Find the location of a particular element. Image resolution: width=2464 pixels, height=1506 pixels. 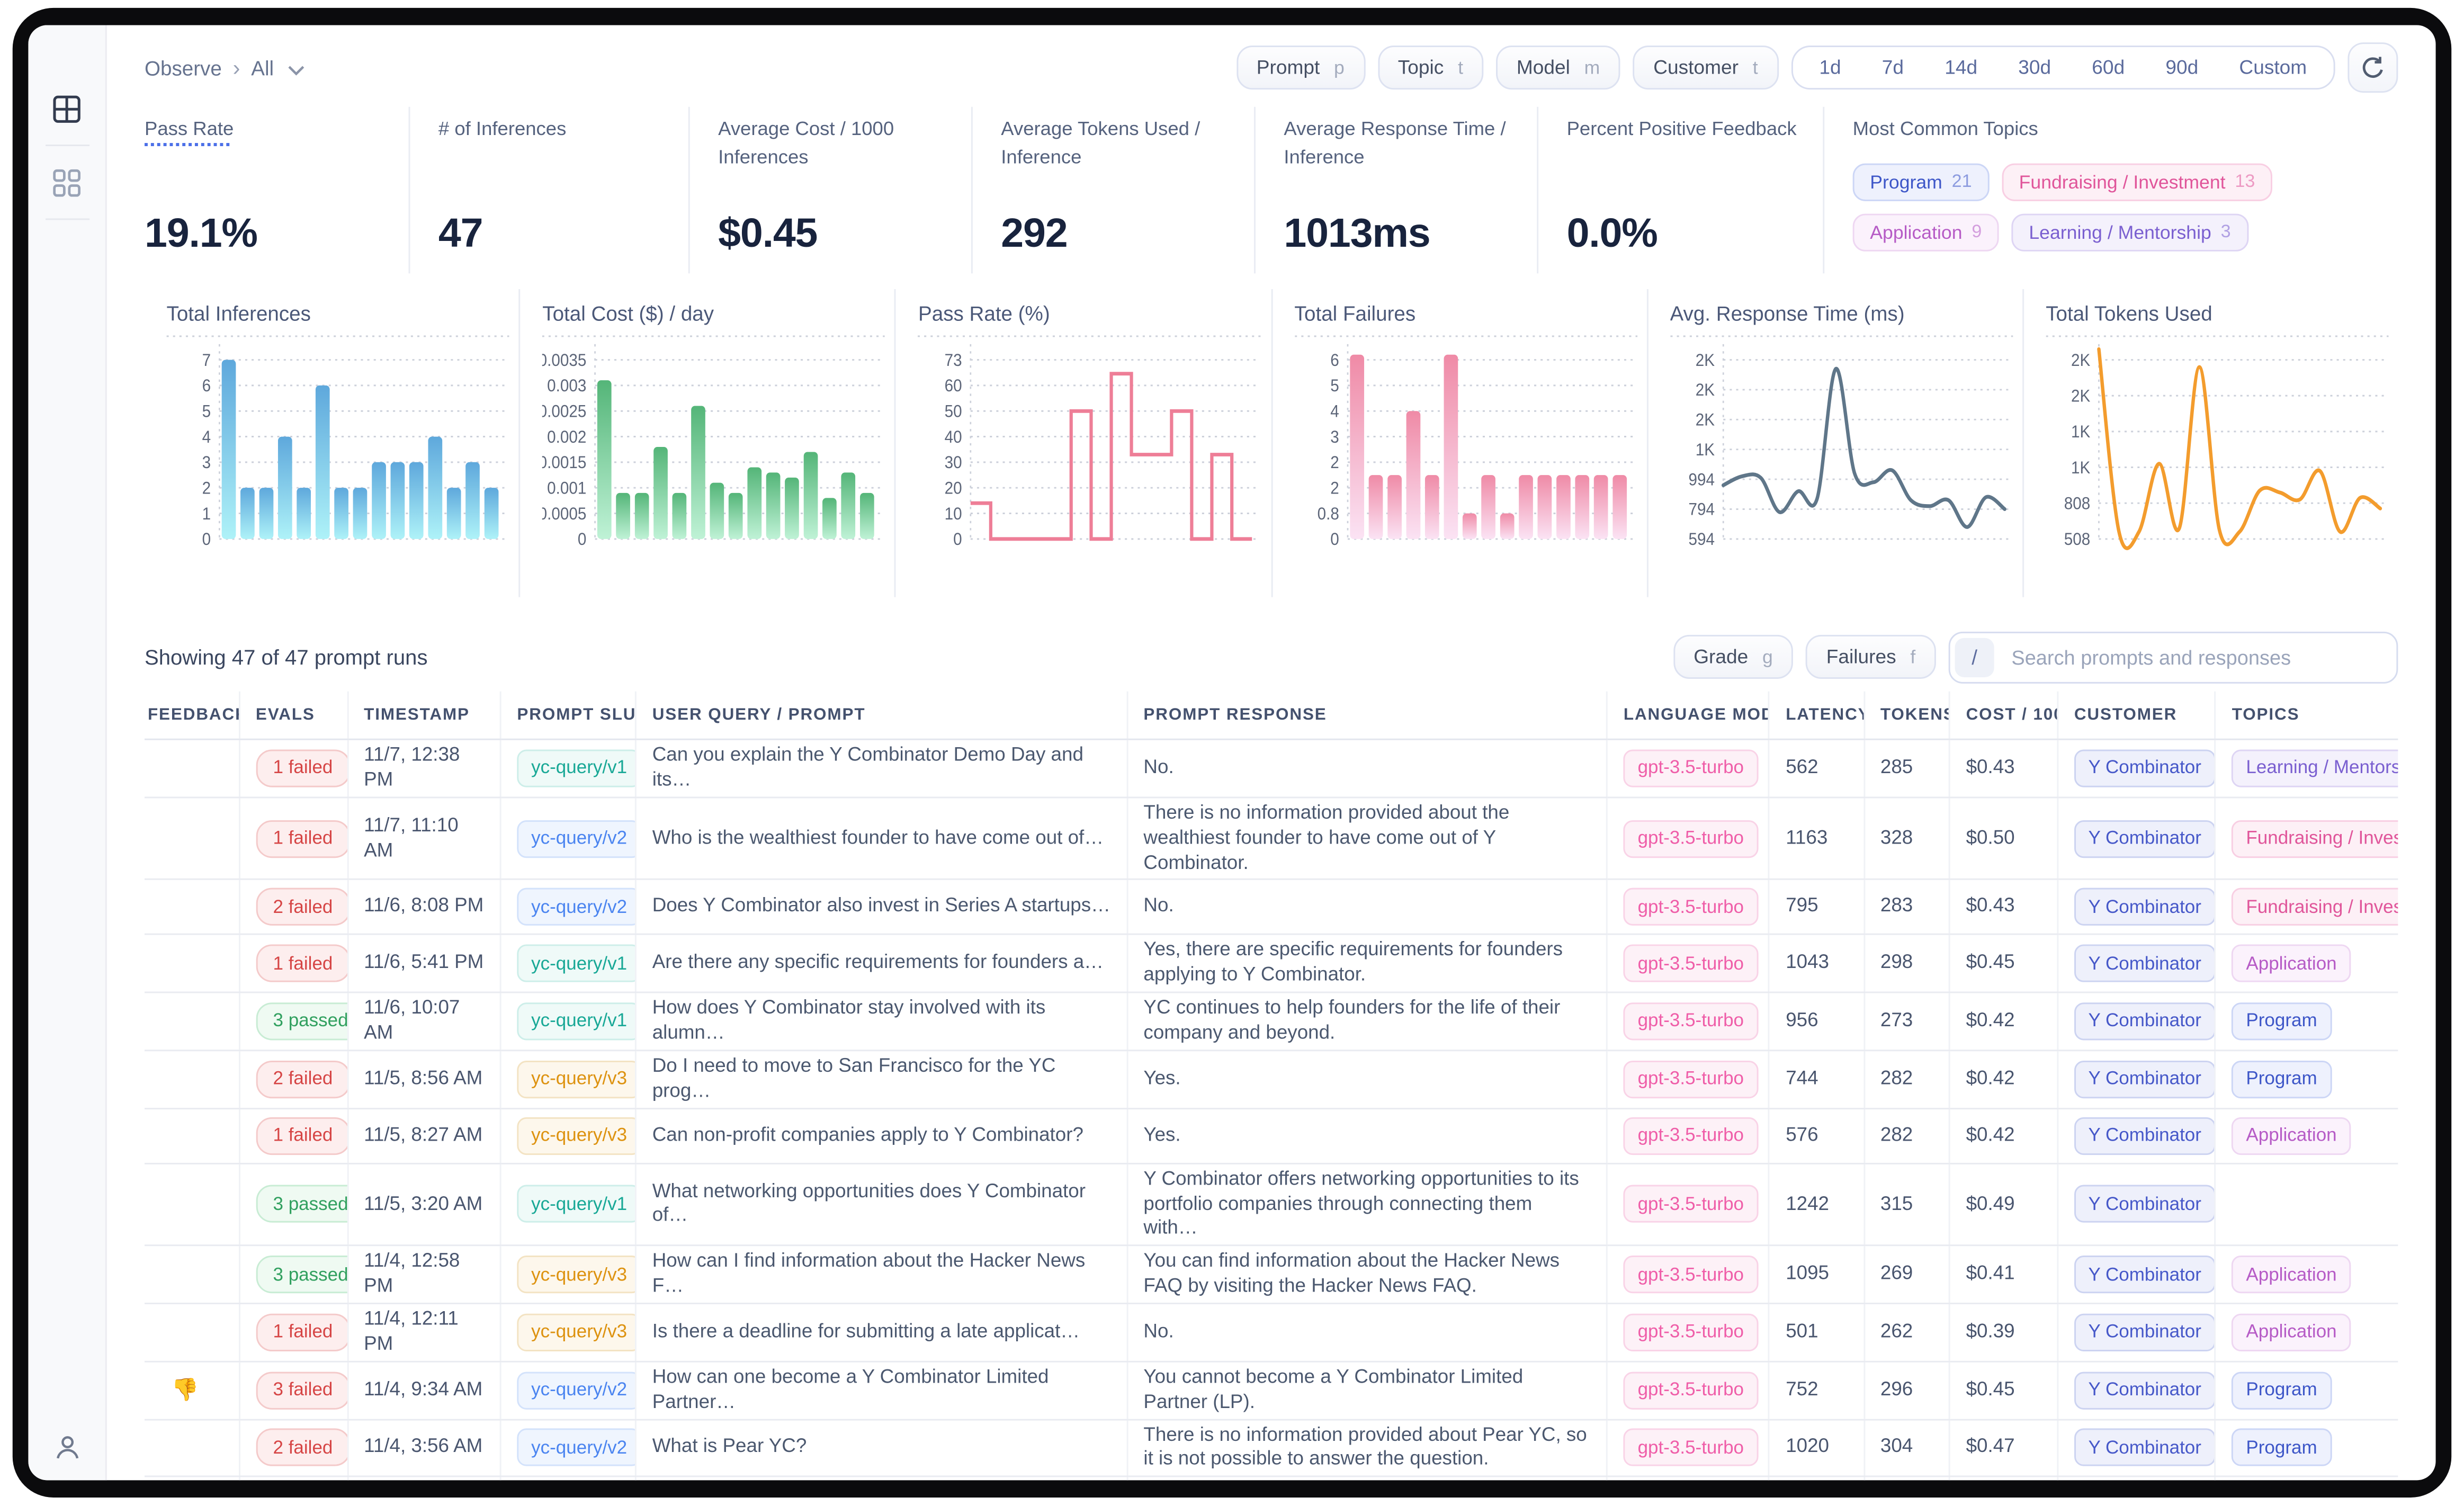

feedback-cell is located at coordinates (192, 1478).